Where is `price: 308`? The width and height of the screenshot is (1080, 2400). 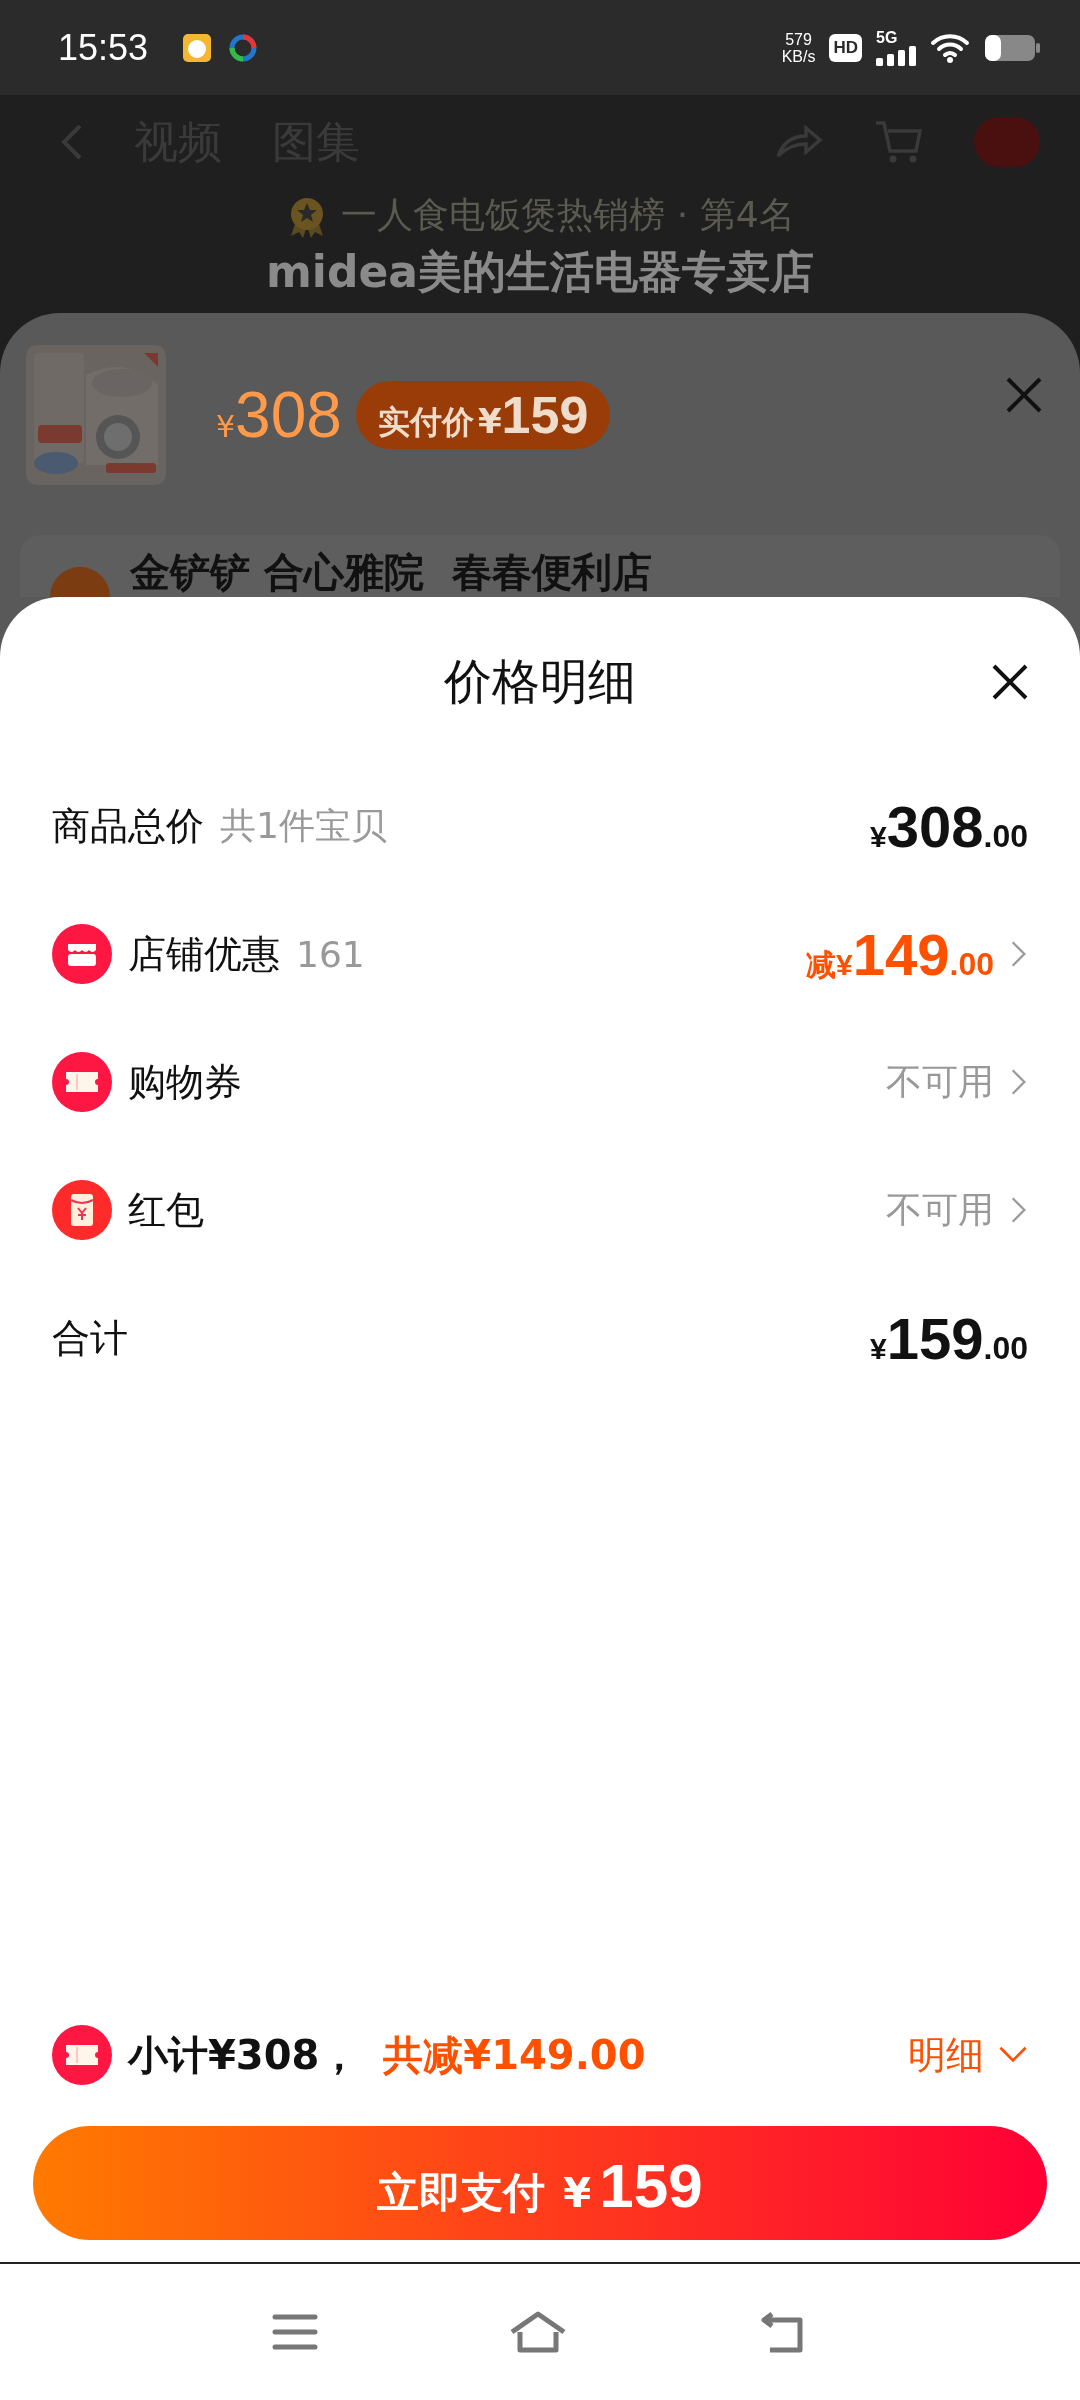 price: 308 is located at coordinates (288, 415).